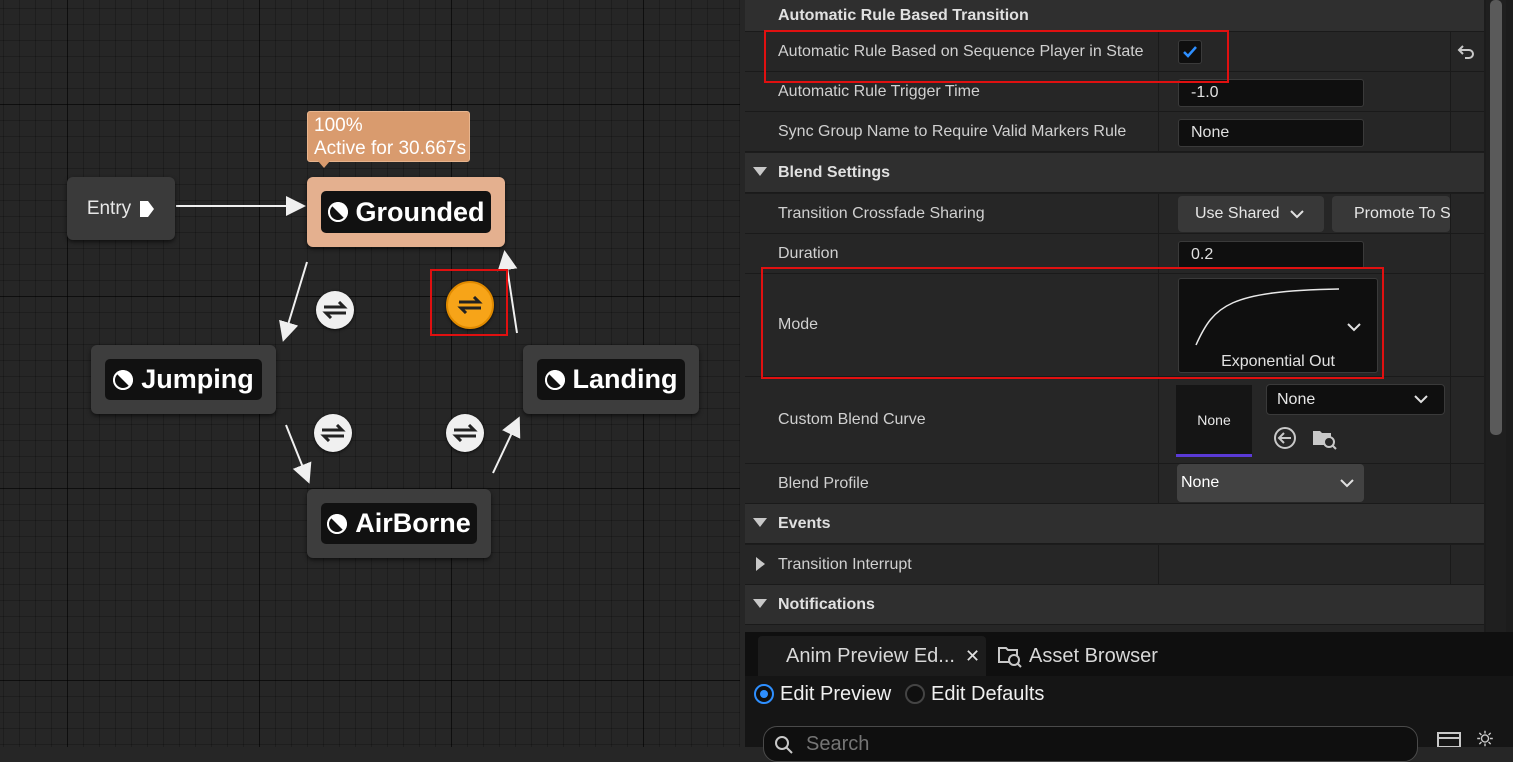 The height and width of the screenshot is (762, 1513). What do you see at coordinates (823, 483) in the screenshot?
I see `property-label: Blend Profile` at bounding box center [823, 483].